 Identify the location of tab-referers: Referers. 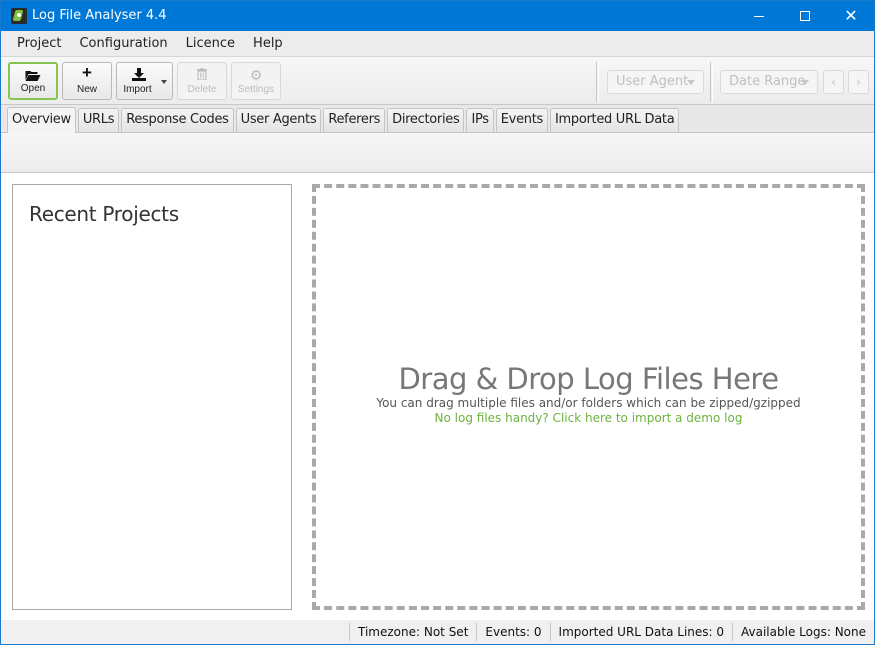
(354, 120).